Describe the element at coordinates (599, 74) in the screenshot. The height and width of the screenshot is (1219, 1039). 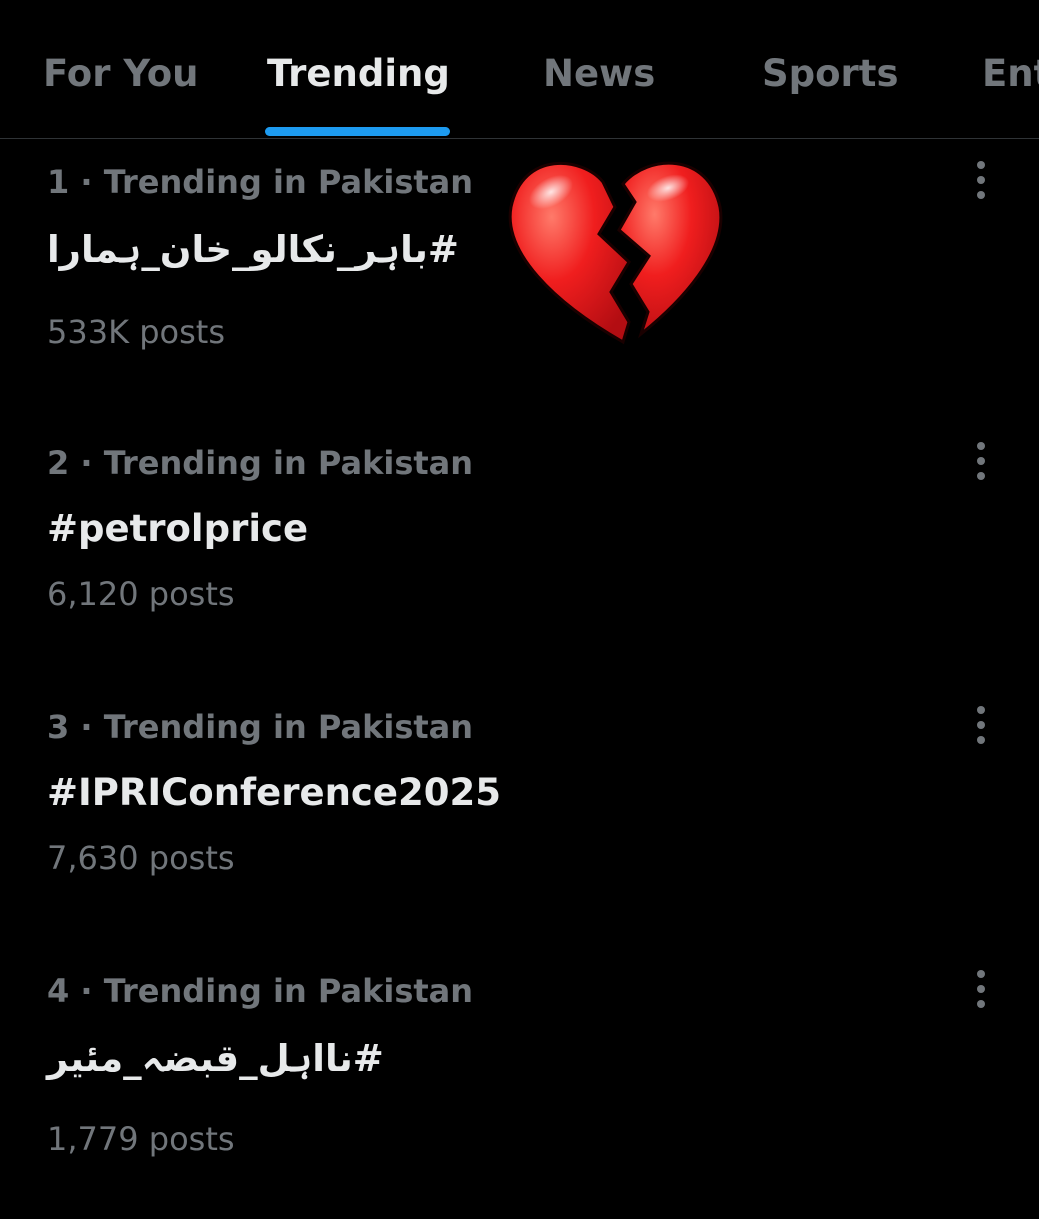
I see `tab-news: News` at that location.